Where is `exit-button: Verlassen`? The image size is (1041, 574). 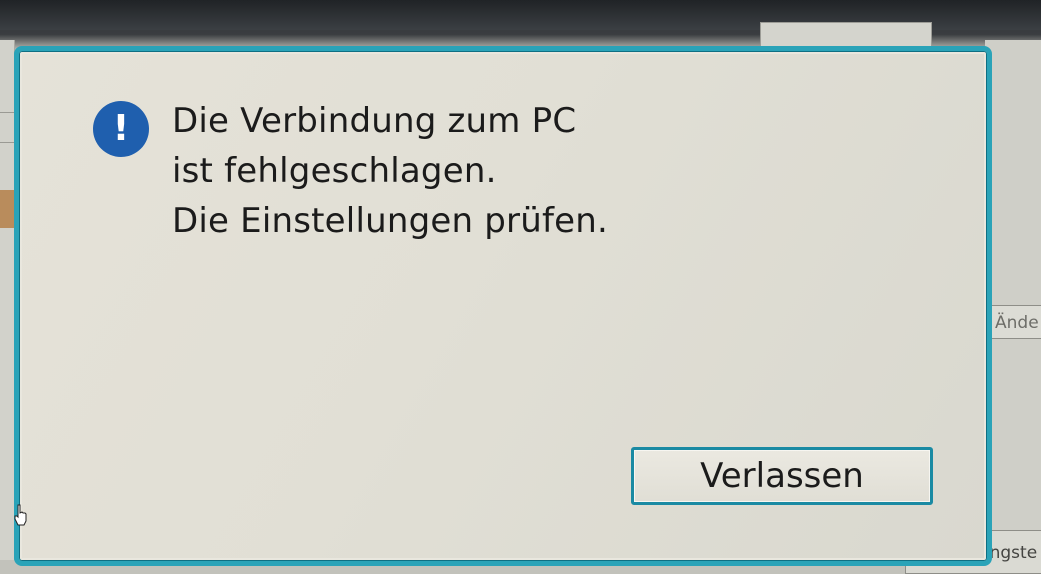
exit-button: Verlassen is located at coordinates (782, 476).